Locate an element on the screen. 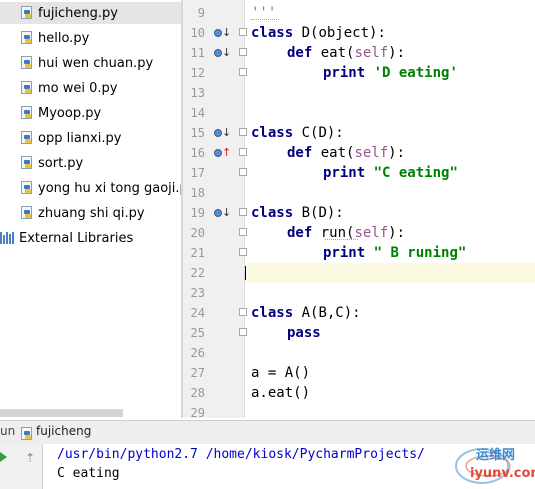 The height and width of the screenshot is (489, 535). line-number: 12 is located at coordinates (197, 73).